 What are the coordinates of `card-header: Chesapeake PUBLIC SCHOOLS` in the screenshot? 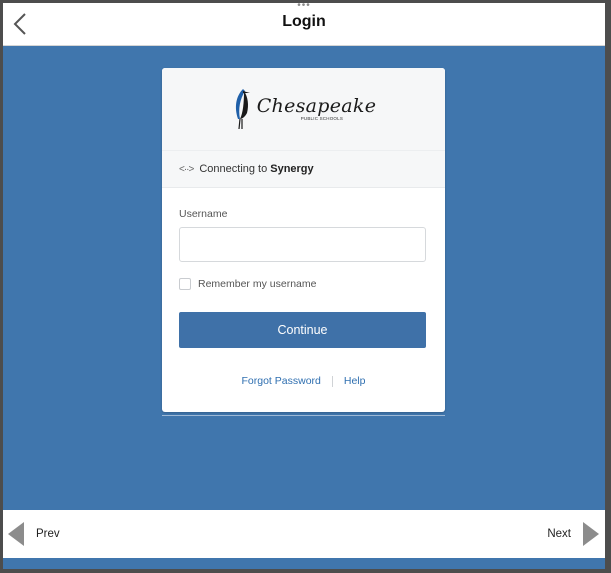 It's located at (303, 109).